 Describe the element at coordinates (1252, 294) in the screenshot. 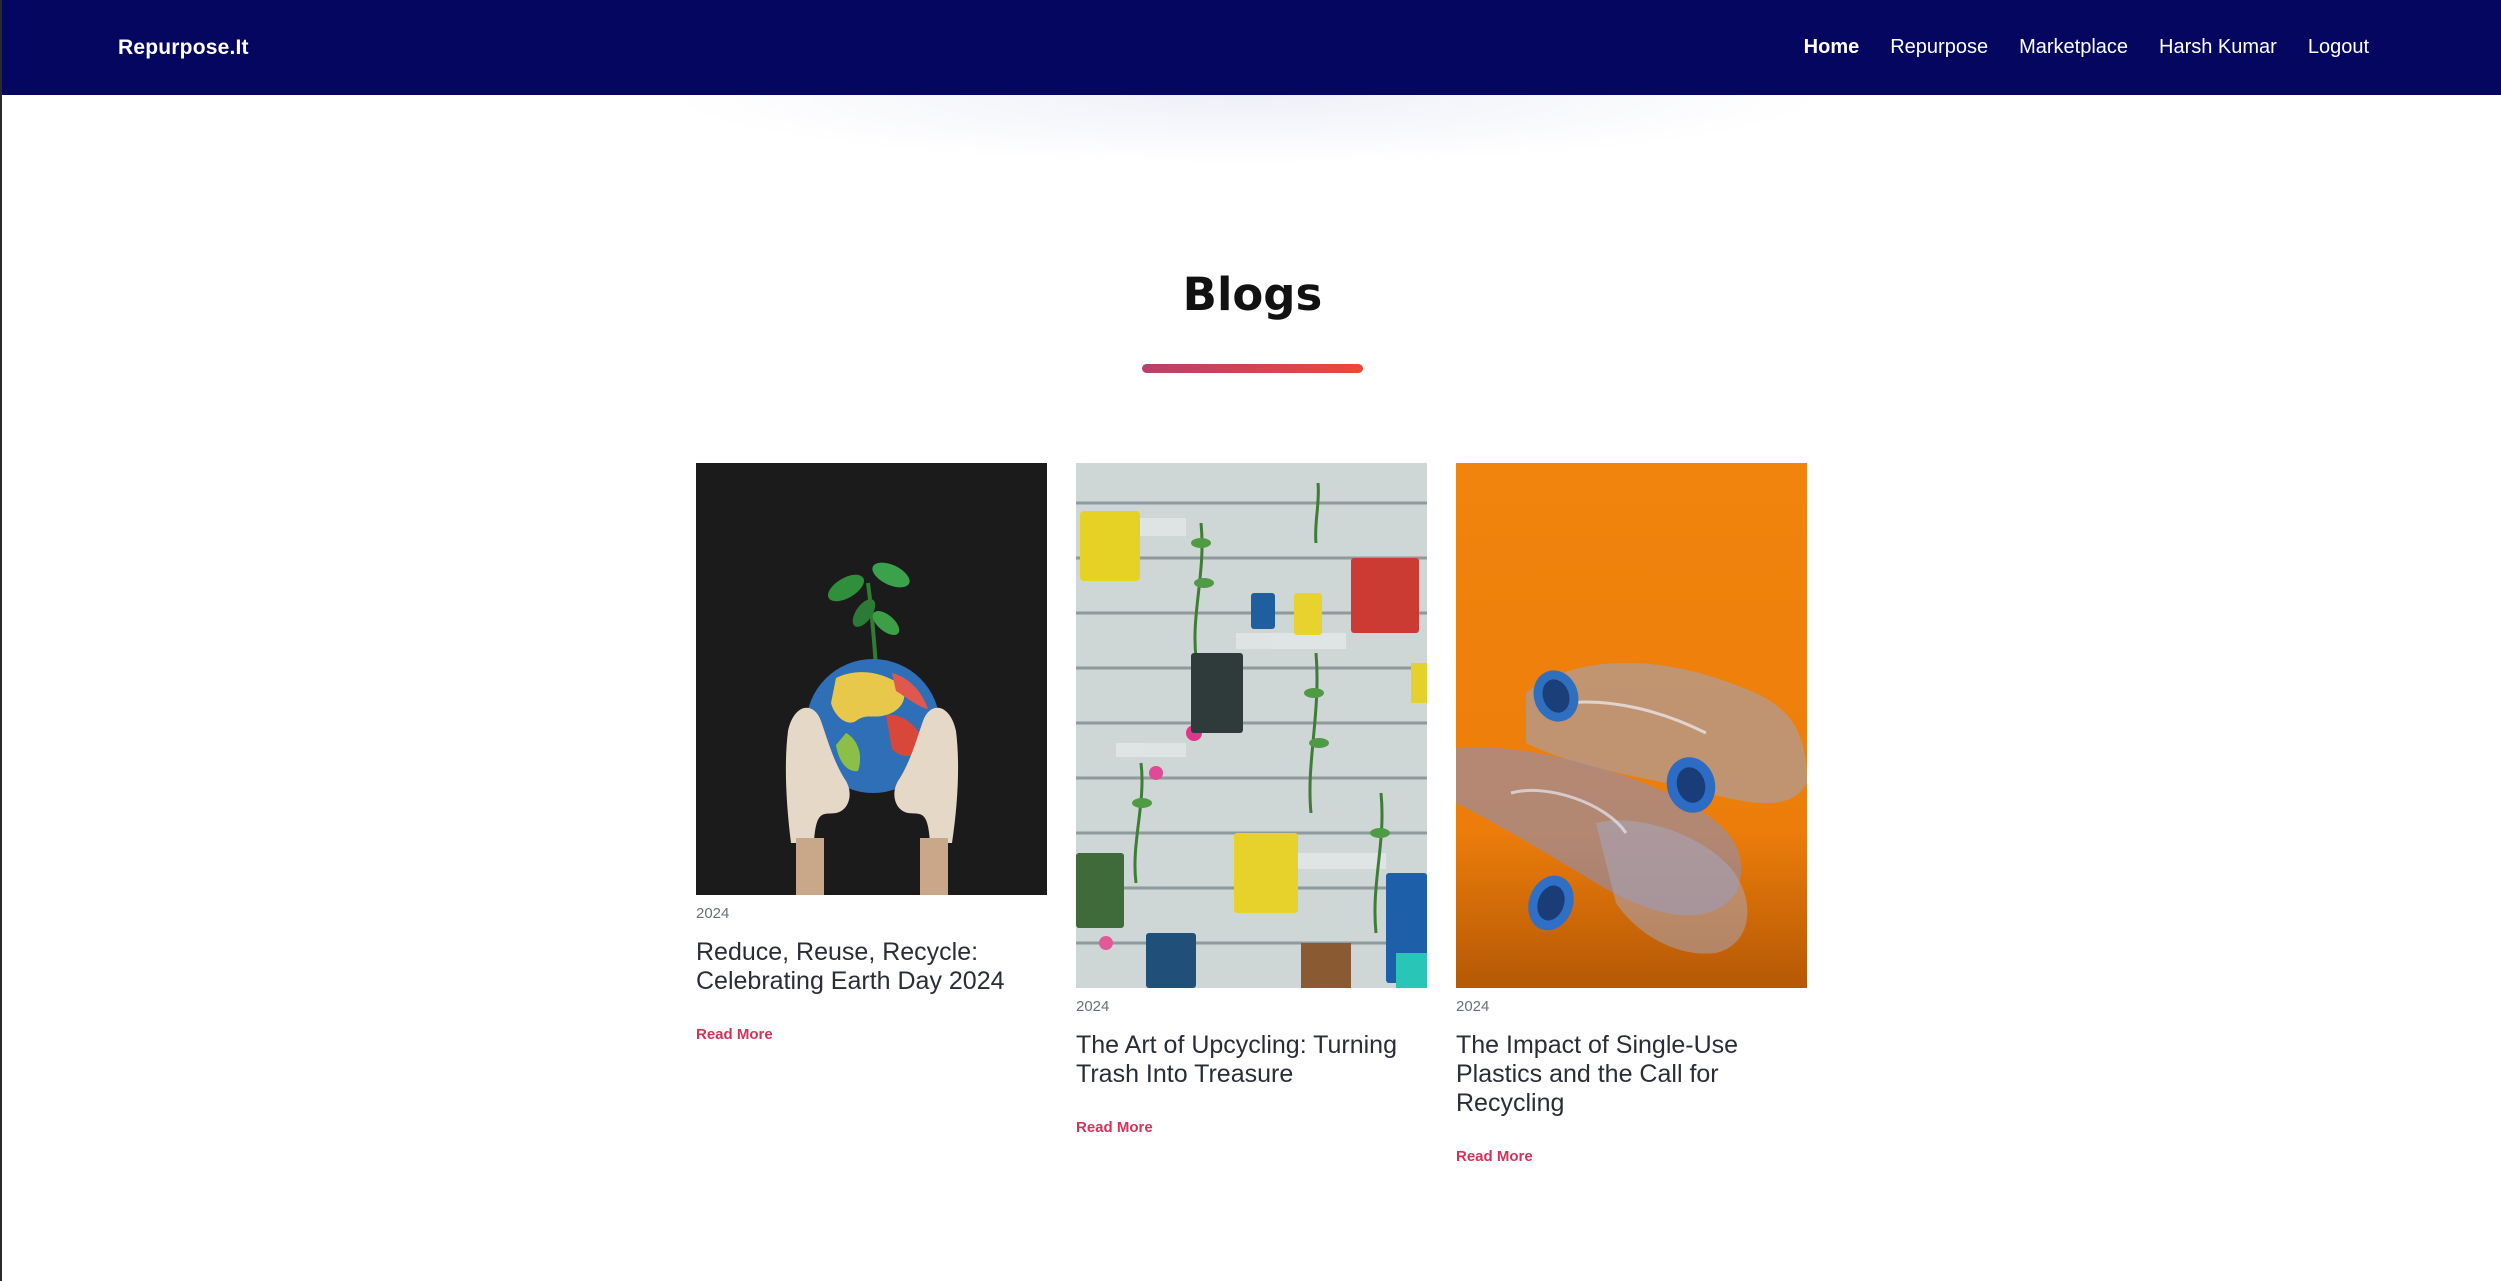

I see `page-title: Blogs` at that location.